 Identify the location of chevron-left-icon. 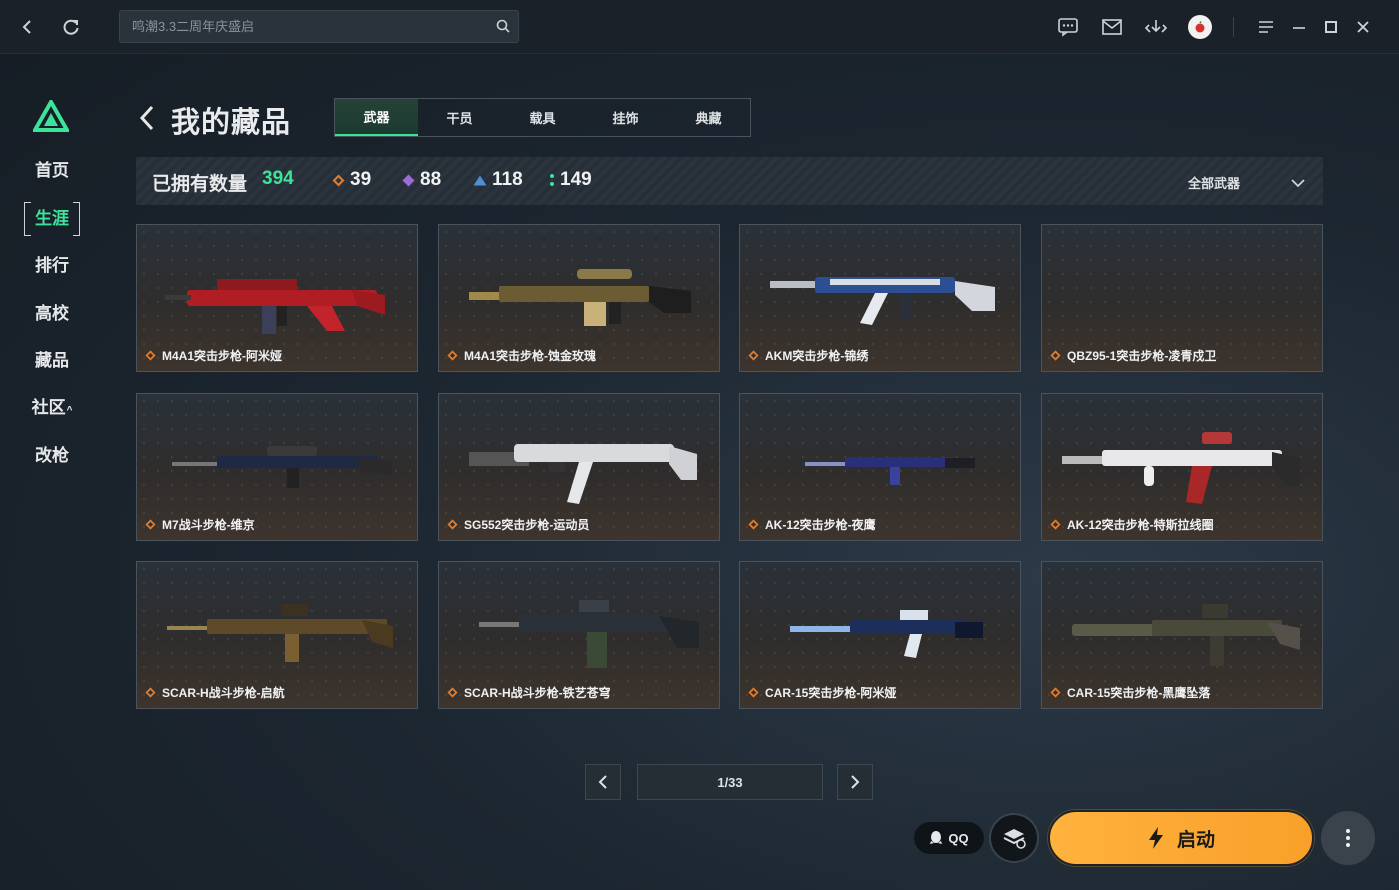
(602, 782).